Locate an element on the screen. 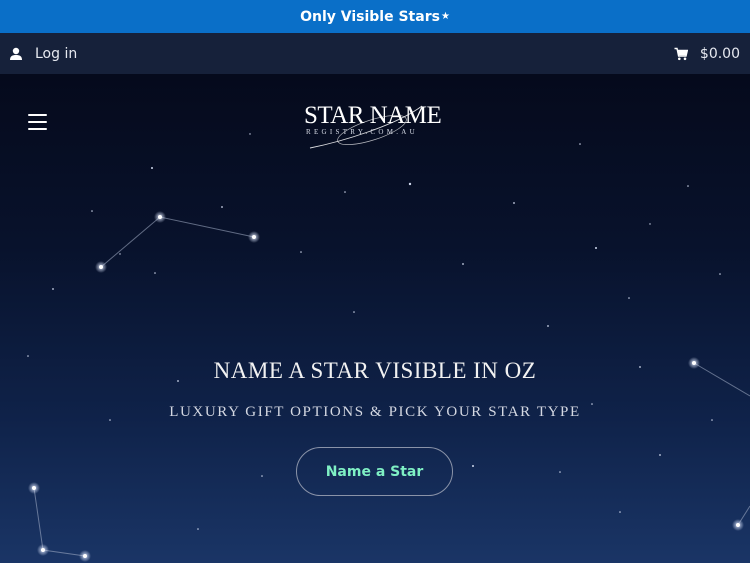 Image resolution: width=750 pixels, height=563 pixels. user-icon is located at coordinates (16, 53).